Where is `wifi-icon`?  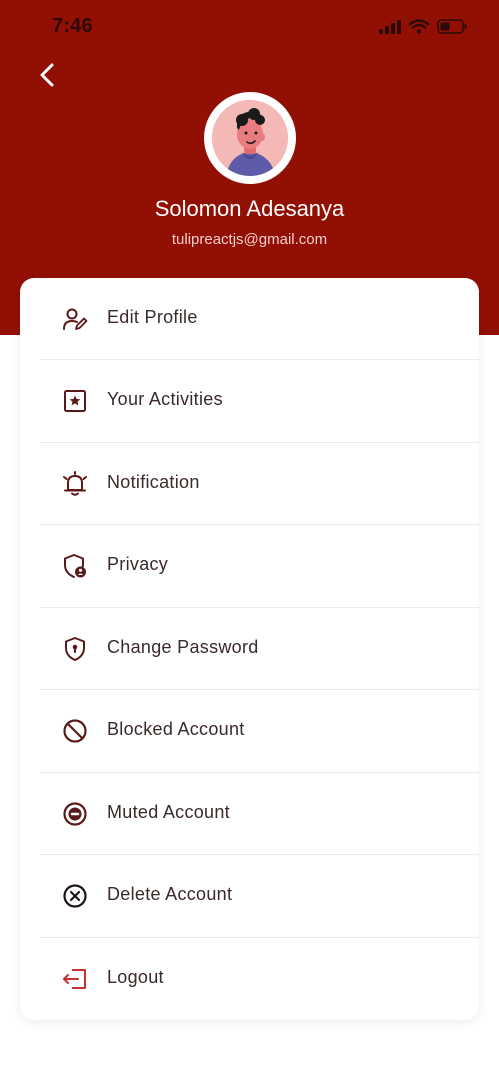 wifi-icon is located at coordinates (419, 29).